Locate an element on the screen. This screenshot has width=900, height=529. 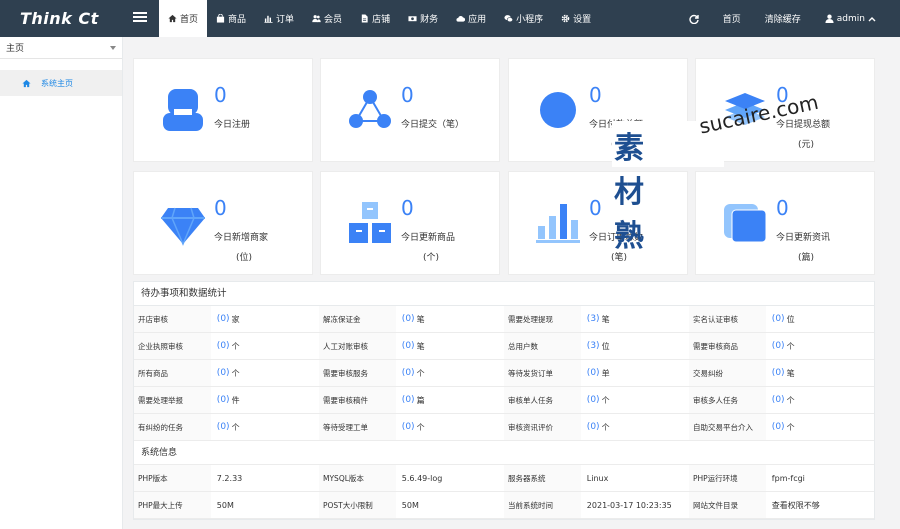
stats-key: 需要审核稿件 is located at coordinates (357, 400).